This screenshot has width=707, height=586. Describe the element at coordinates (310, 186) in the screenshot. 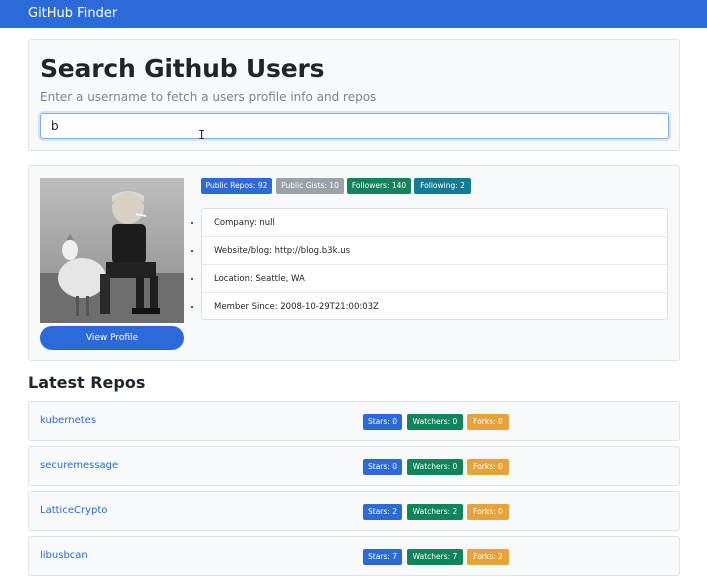

I see `public-gists-badge: Public Gists: 10` at that location.